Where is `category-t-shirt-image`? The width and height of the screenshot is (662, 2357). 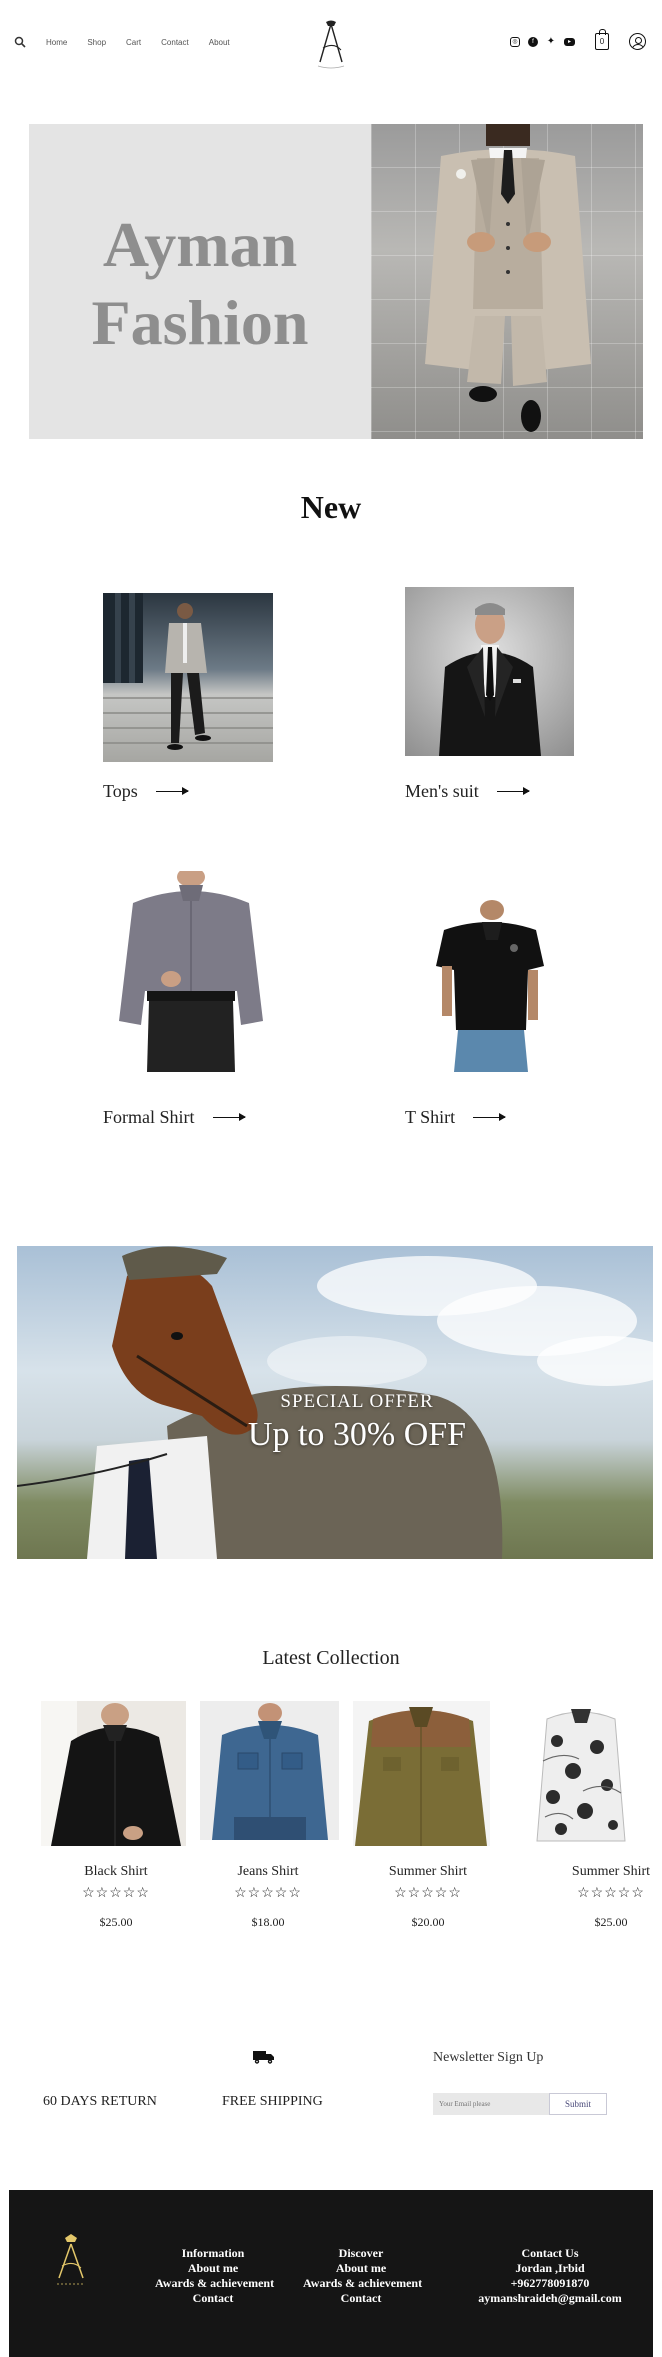 category-t-shirt-image is located at coordinates (490, 986).